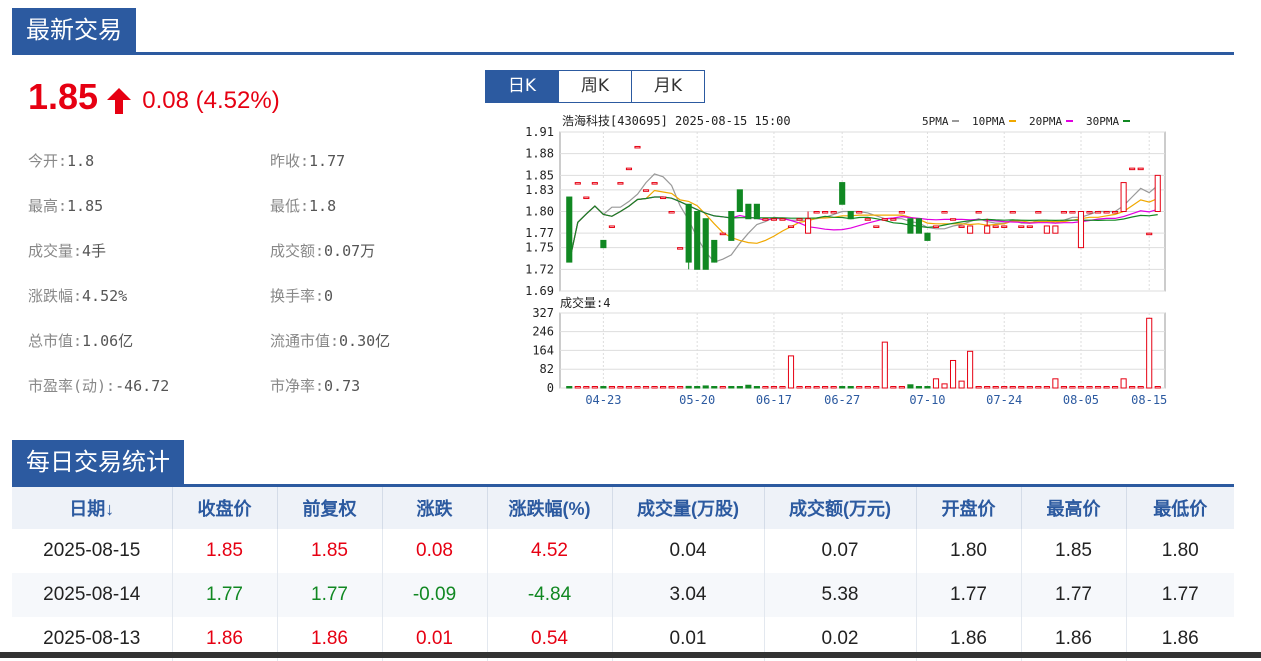 The height and width of the screenshot is (661, 1261). I want to click on price-tick-label: 1.72, so click(539, 269).